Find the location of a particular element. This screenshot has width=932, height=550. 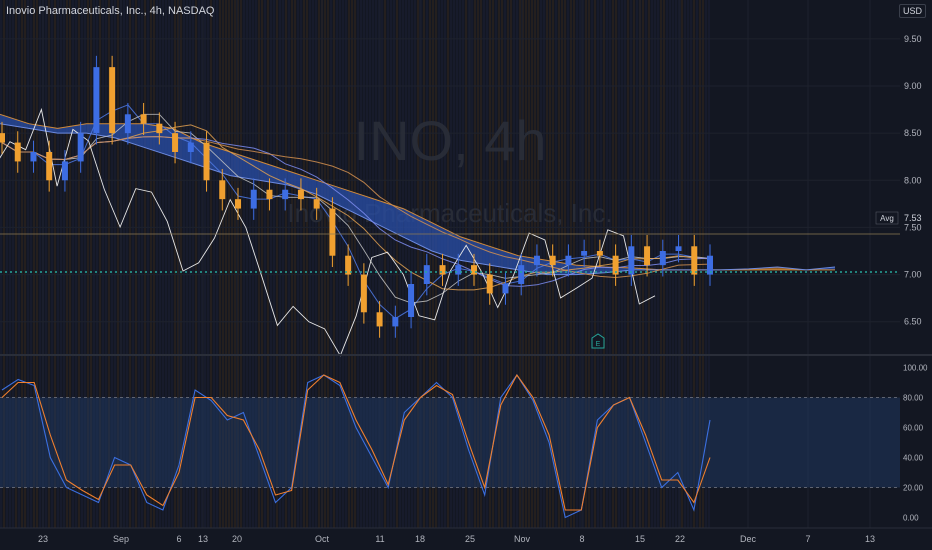

oscillator-tick-label: 100.00 is located at coordinates (915, 368).